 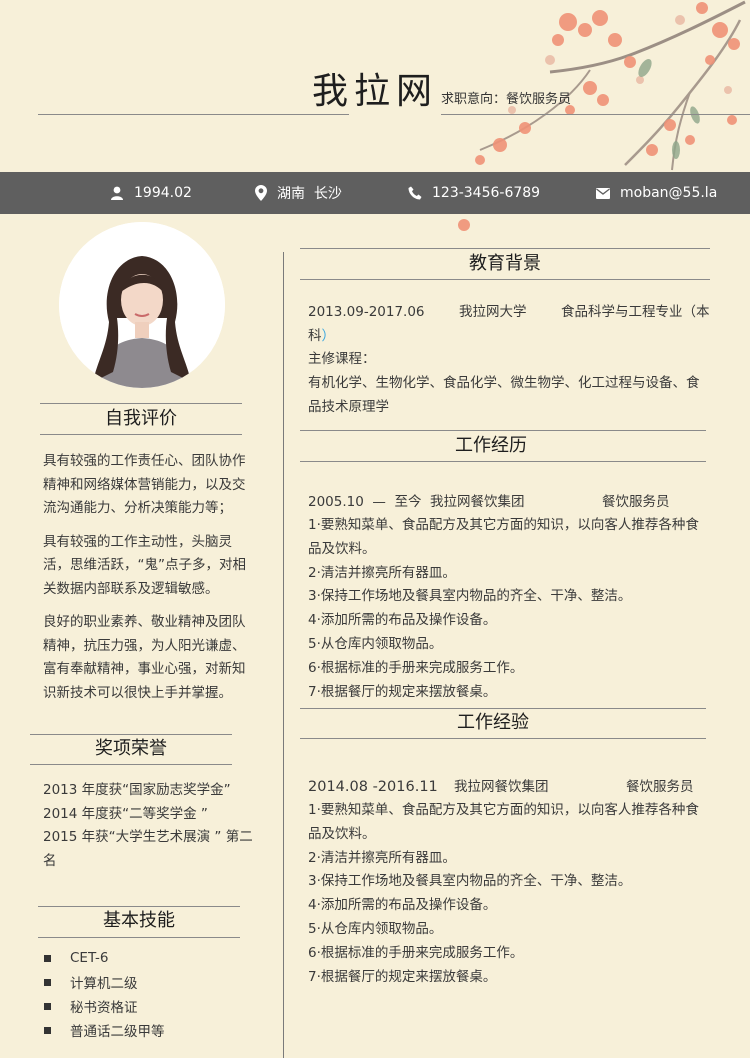 What do you see at coordinates (283, 655) in the screenshot?
I see `column-divider` at bounding box center [283, 655].